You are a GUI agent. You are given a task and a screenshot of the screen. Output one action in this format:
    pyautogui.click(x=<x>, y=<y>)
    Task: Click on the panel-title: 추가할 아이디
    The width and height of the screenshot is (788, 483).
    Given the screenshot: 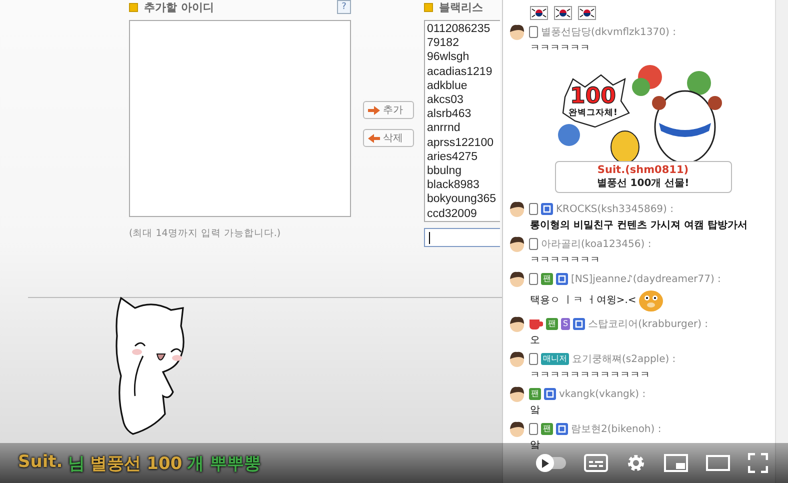 What is the action you would take?
    pyautogui.click(x=179, y=7)
    